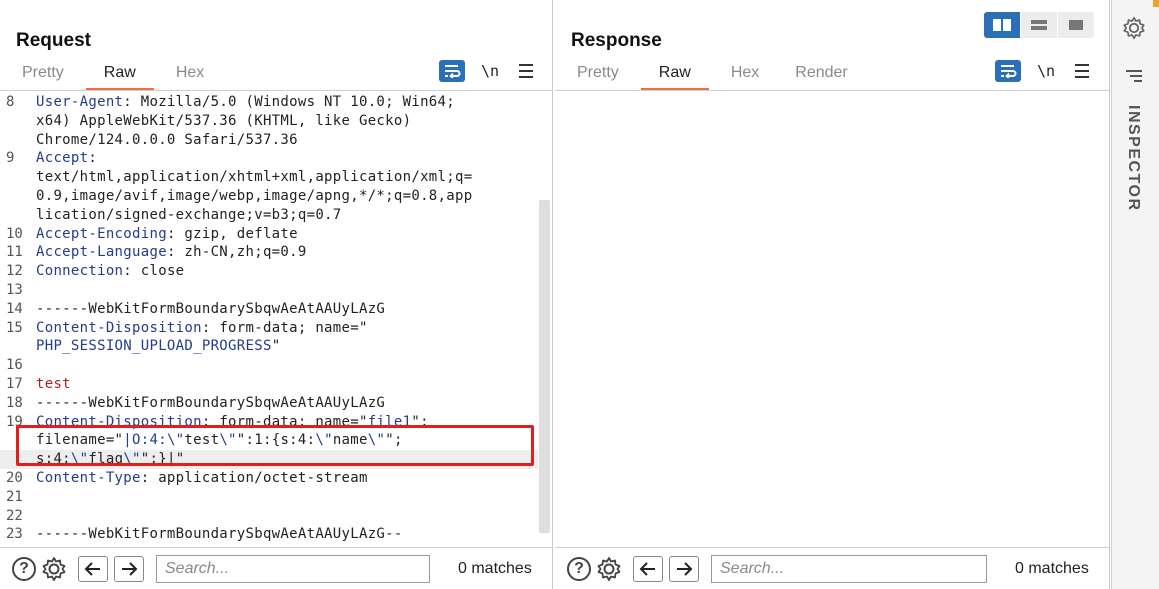 Image resolution: width=1159 pixels, height=589 pixels. I want to click on code-token: : gzip, deflate, so click(232, 233).